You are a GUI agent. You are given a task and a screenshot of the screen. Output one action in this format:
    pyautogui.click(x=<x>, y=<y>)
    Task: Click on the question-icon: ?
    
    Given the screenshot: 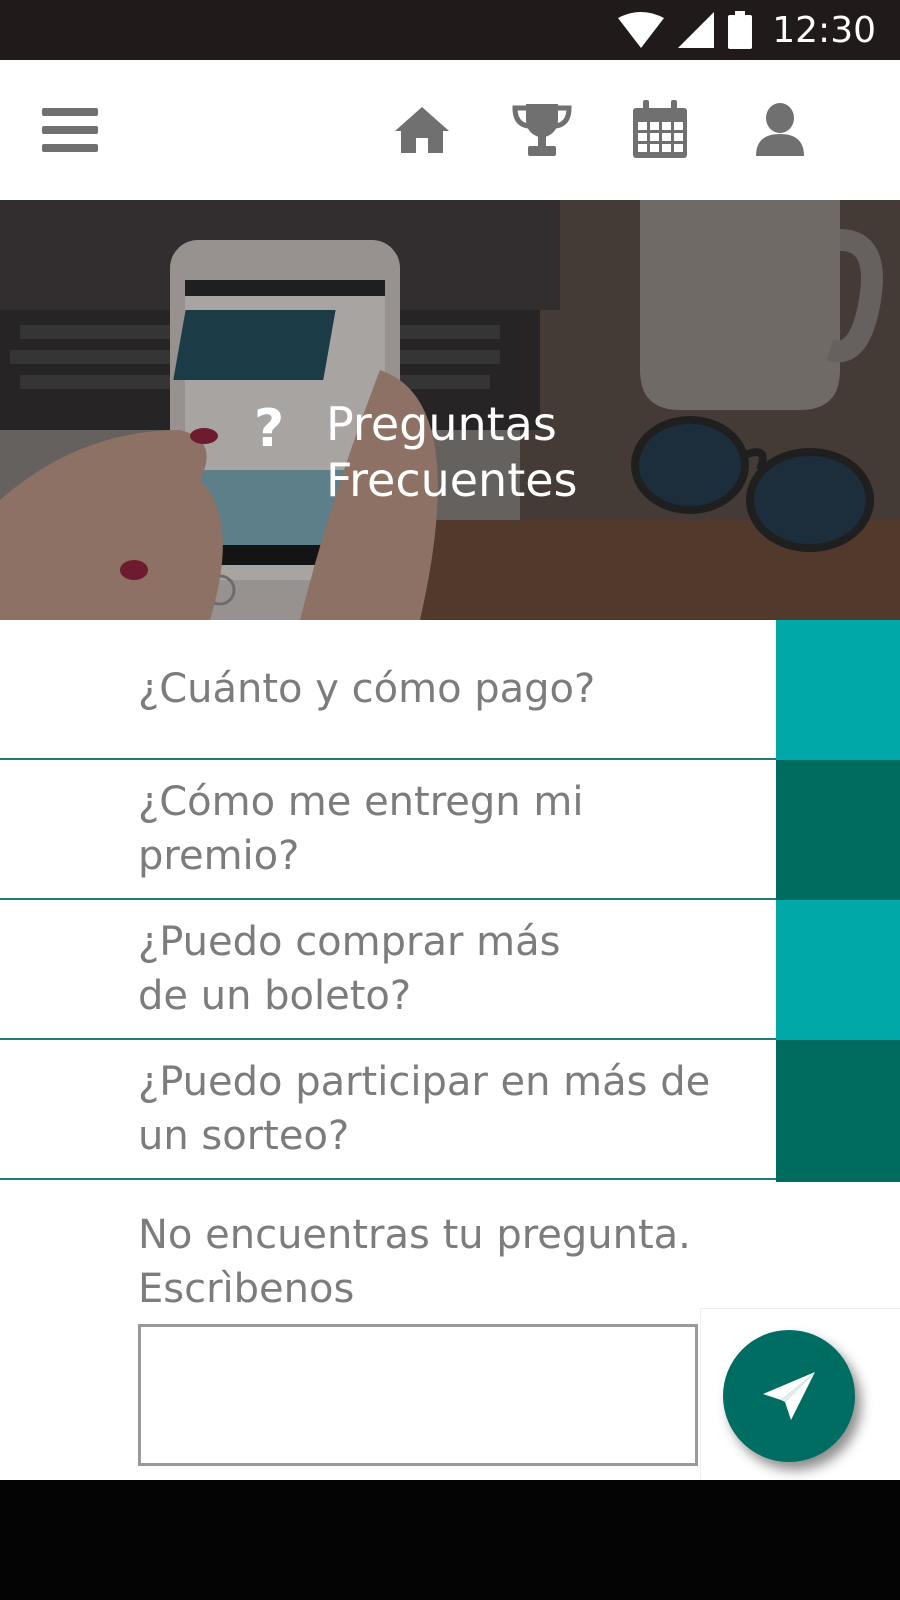 What is the action you would take?
    pyautogui.click(x=269, y=427)
    